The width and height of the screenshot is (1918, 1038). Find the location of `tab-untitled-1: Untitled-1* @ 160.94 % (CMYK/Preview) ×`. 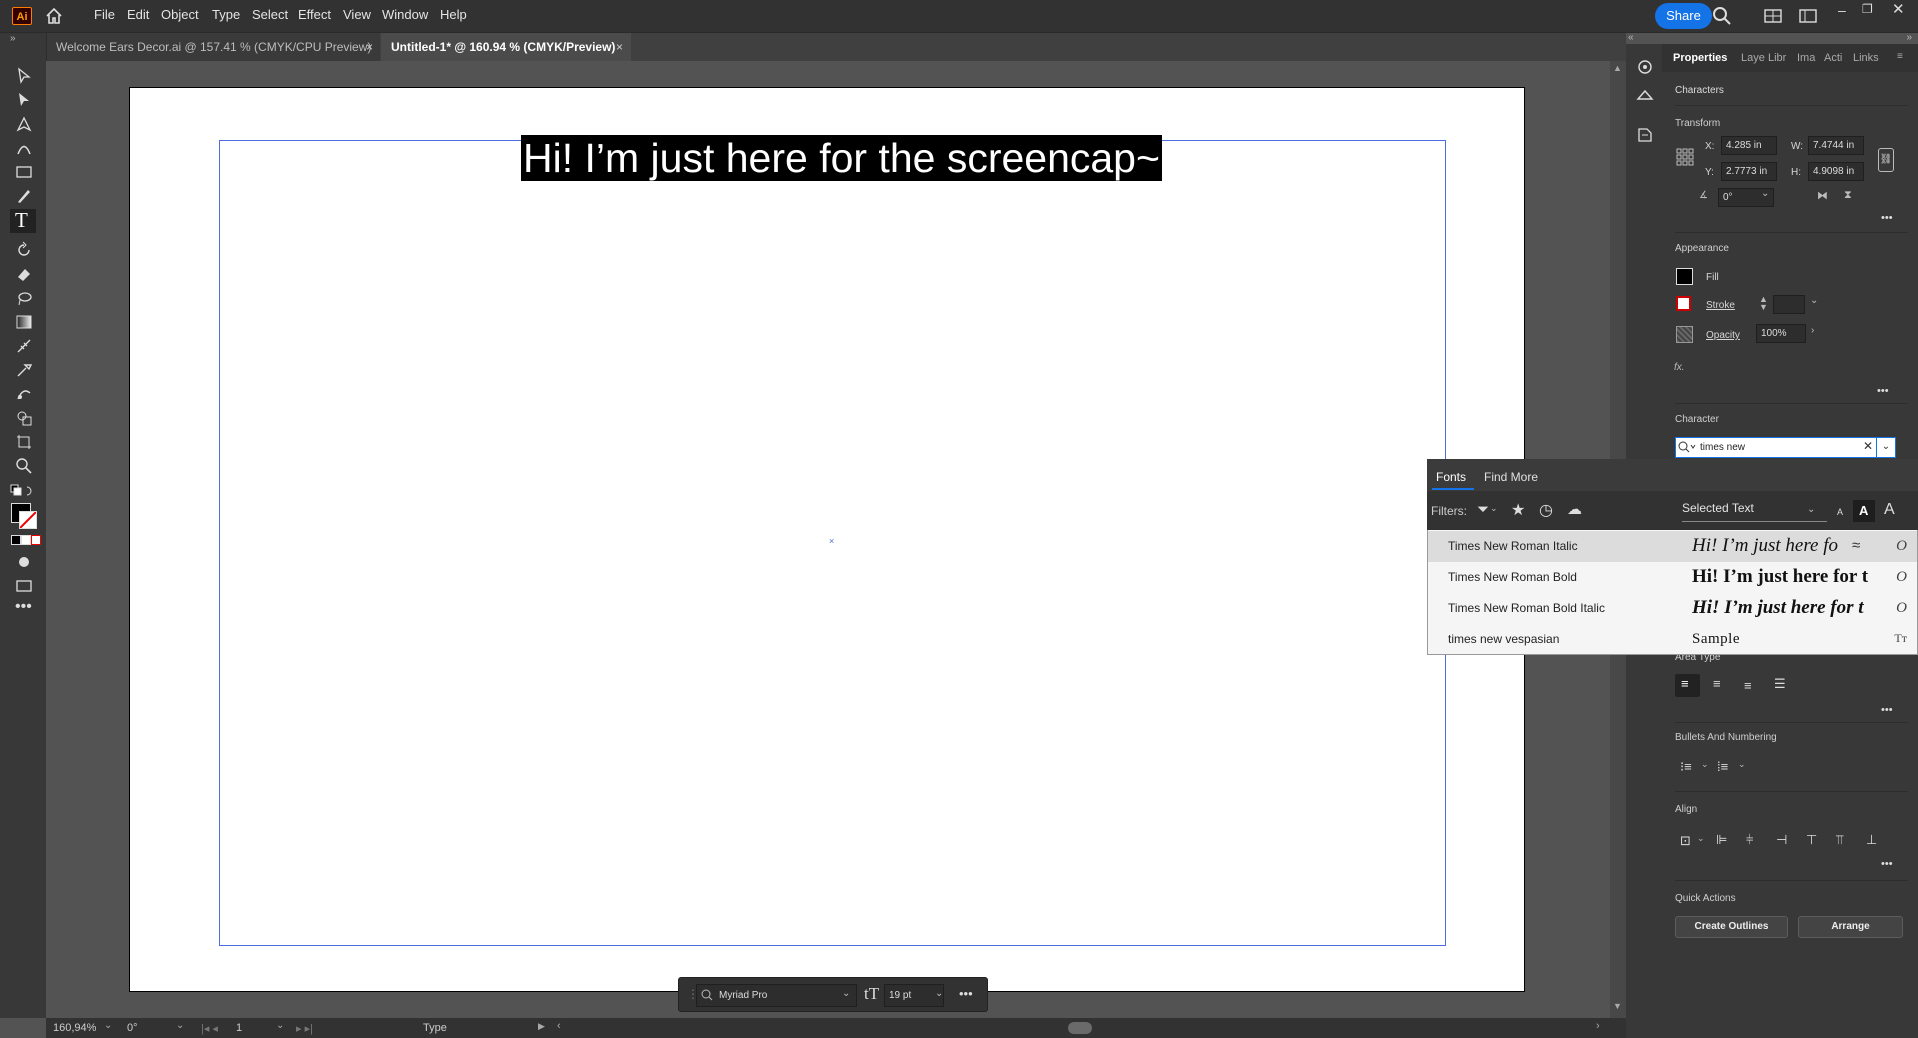

tab-untitled-1: Untitled-1* @ 160.94 % (CMYK/Preview) × is located at coordinates (506, 47).